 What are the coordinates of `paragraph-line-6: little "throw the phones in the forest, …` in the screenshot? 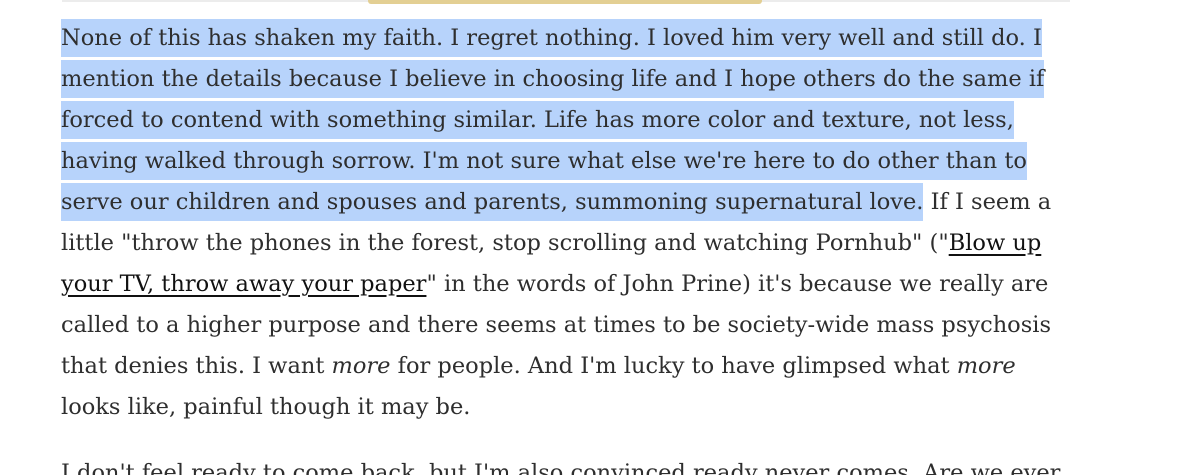 It's located at (551, 243).